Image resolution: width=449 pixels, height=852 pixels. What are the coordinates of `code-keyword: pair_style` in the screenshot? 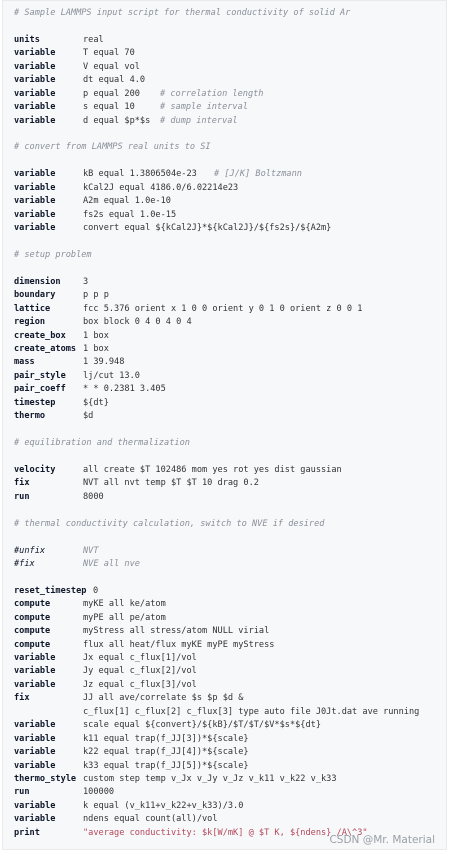 It's located at (40, 375).